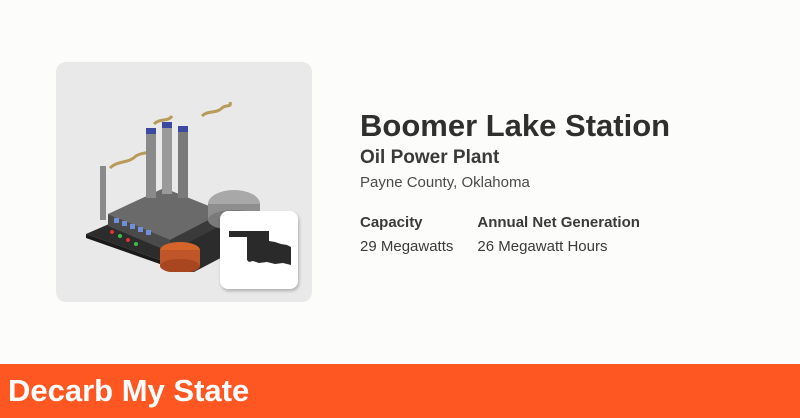  Describe the element at coordinates (400, 391) in the screenshot. I see `footer-banner: Decarb My State` at that location.